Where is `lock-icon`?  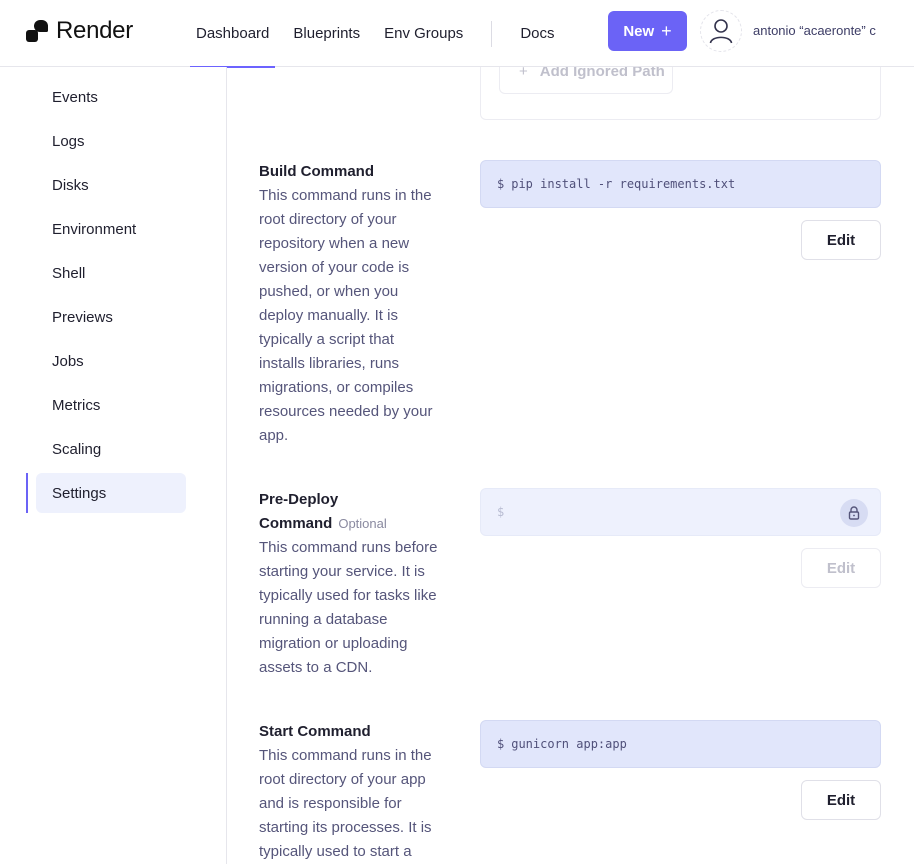 lock-icon is located at coordinates (854, 513).